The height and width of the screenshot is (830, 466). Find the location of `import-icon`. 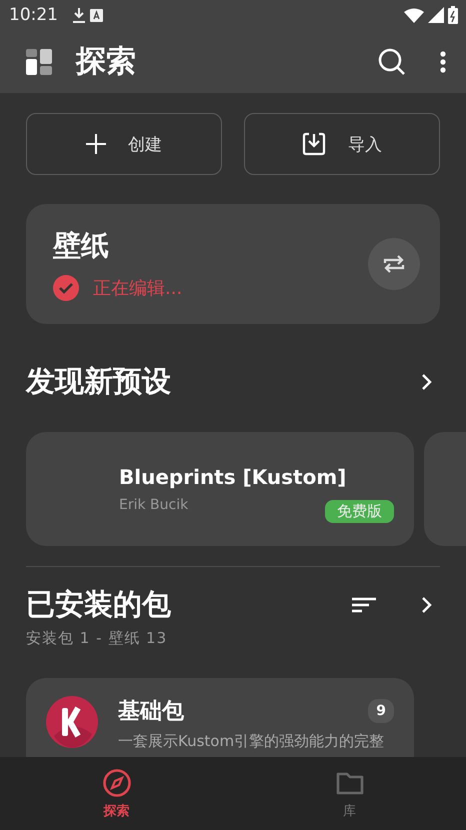

import-icon is located at coordinates (314, 144).